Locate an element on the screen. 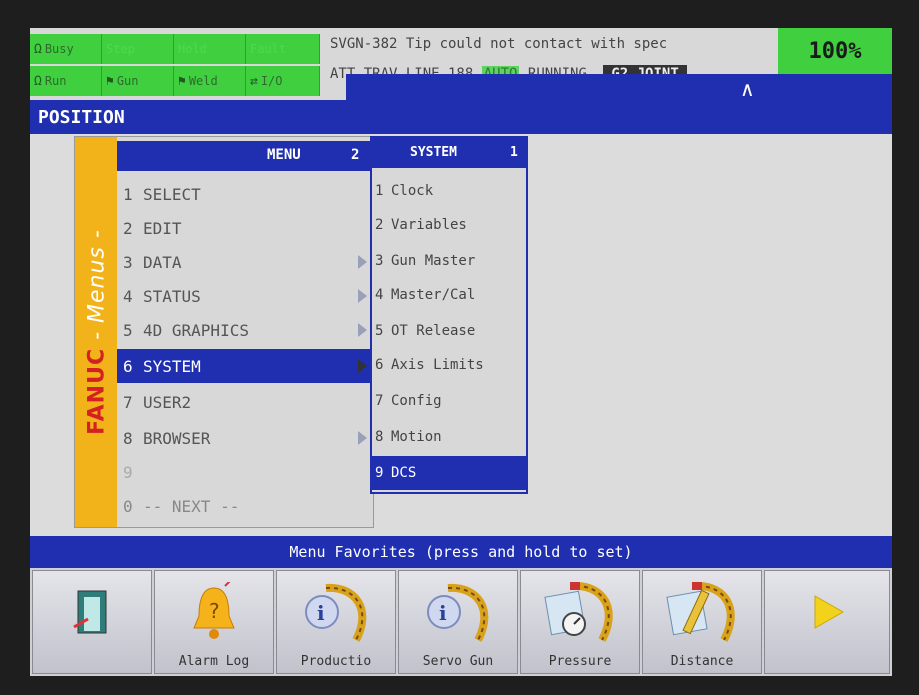  fav-button-pressure: Pressure is located at coordinates (580, 622).